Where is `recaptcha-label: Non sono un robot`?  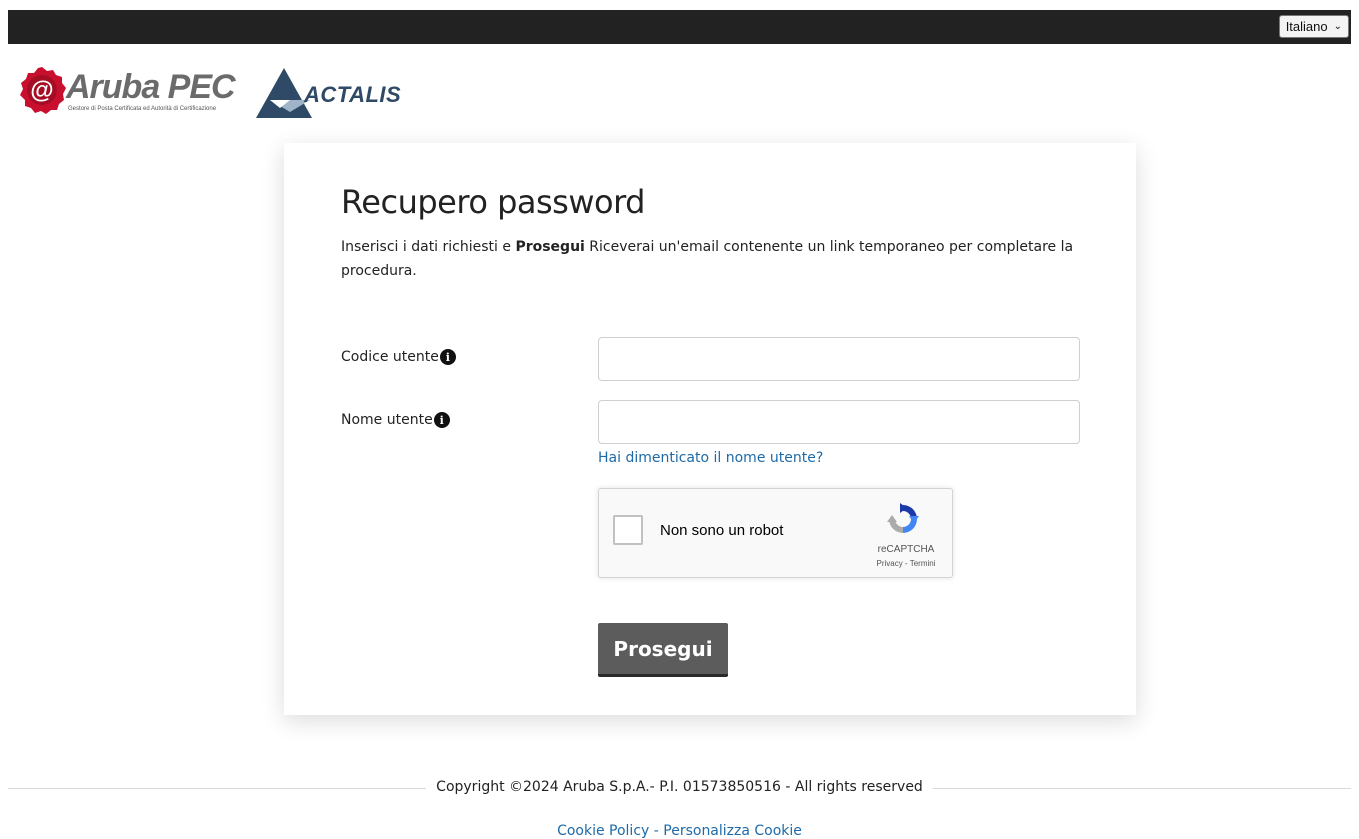 recaptcha-label: Non sono un robot is located at coordinates (722, 530).